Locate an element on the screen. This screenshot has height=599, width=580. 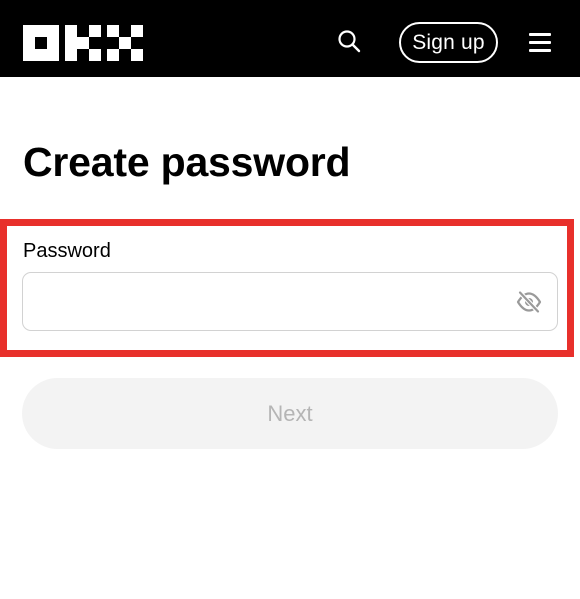
okx-logo is located at coordinates (83, 43).